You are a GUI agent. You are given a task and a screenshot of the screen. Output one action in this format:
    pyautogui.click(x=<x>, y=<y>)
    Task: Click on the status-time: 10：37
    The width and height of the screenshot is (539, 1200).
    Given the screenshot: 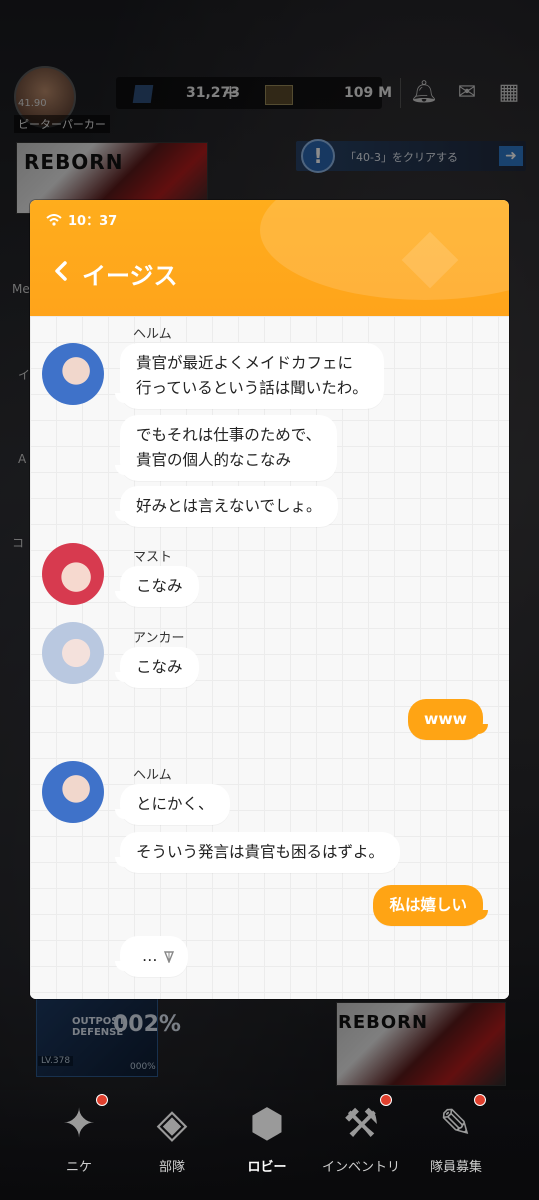 What is the action you would take?
    pyautogui.click(x=93, y=221)
    